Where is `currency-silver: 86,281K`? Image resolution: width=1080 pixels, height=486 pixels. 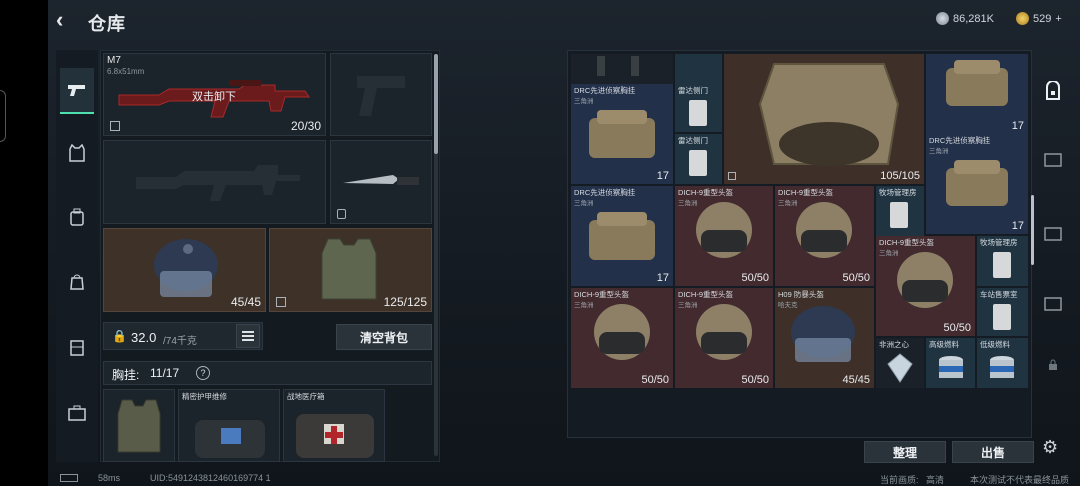
currency-silver: 86,281K is located at coordinates (965, 18).